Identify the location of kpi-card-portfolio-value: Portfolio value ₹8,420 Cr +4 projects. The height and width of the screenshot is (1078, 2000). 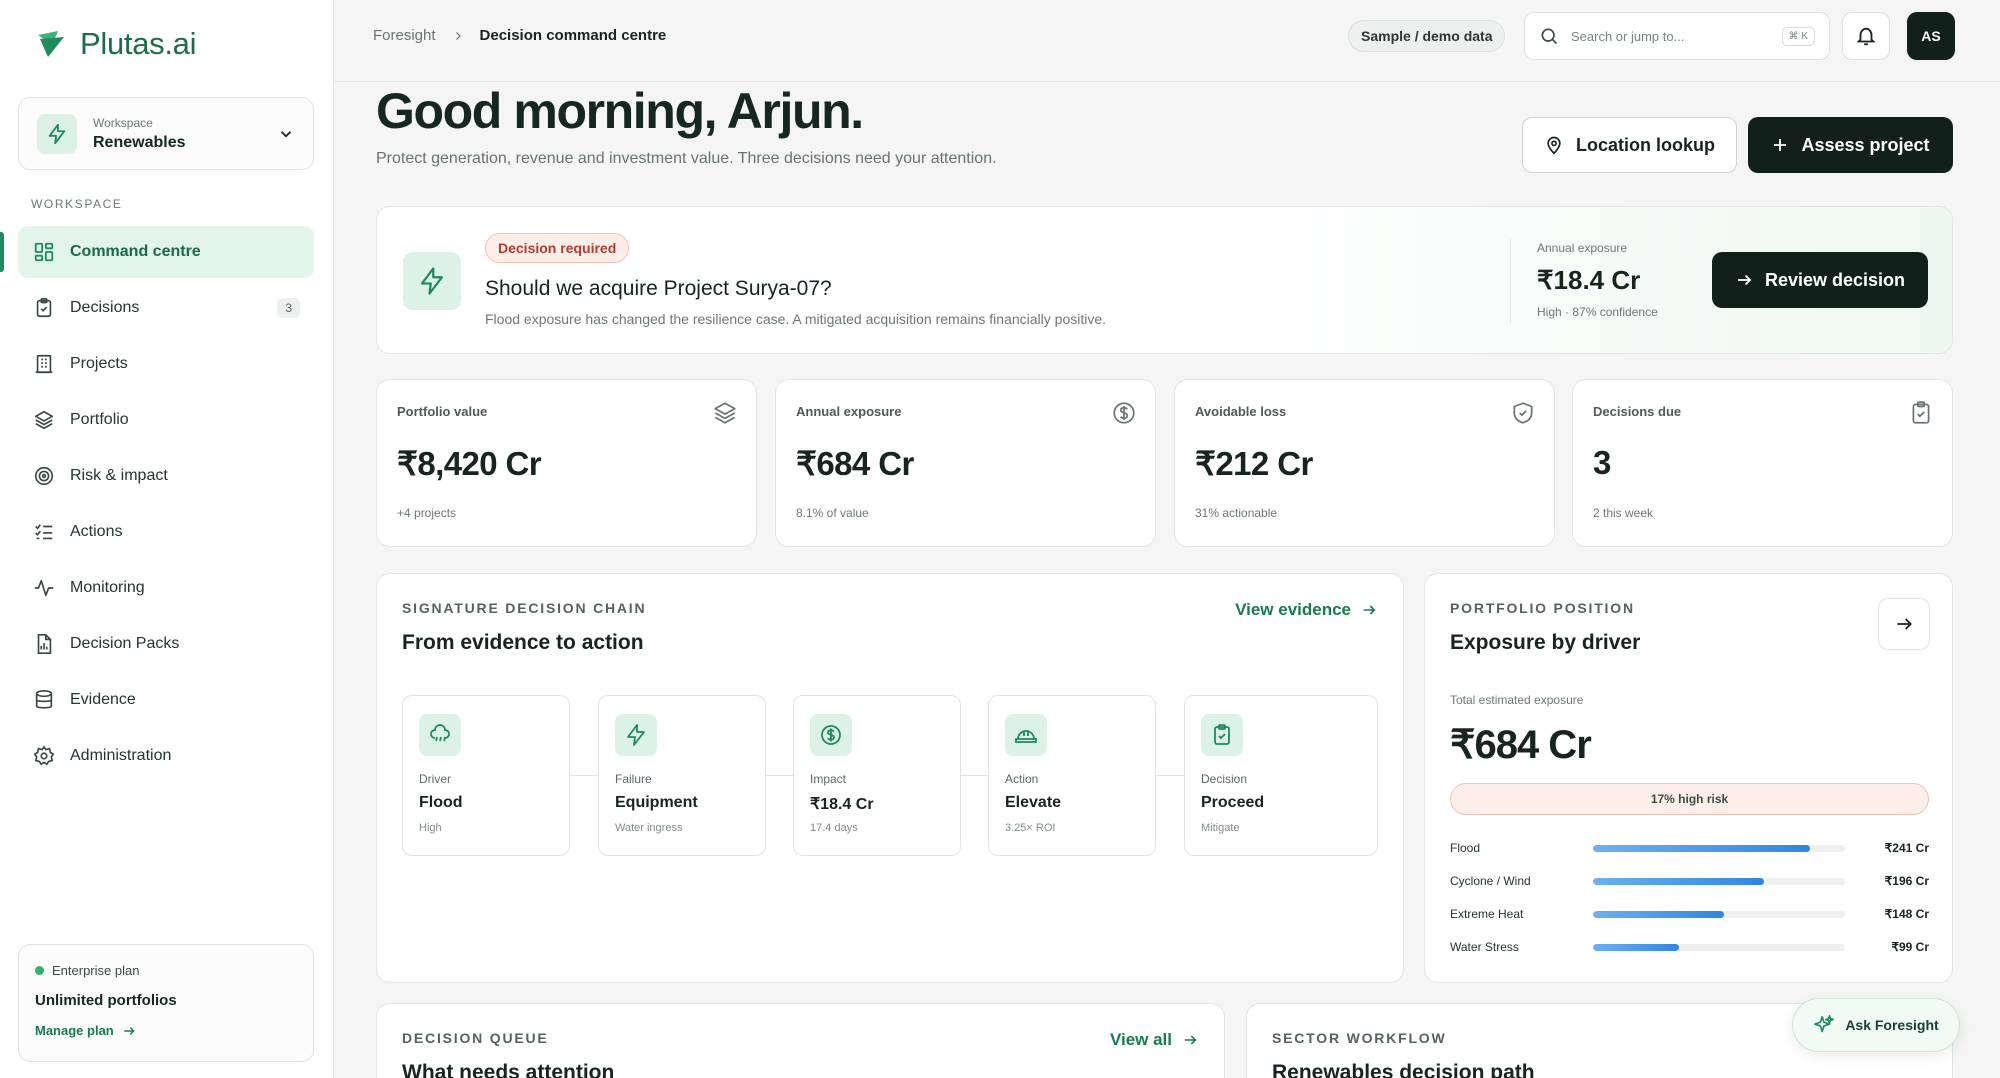
(566, 463).